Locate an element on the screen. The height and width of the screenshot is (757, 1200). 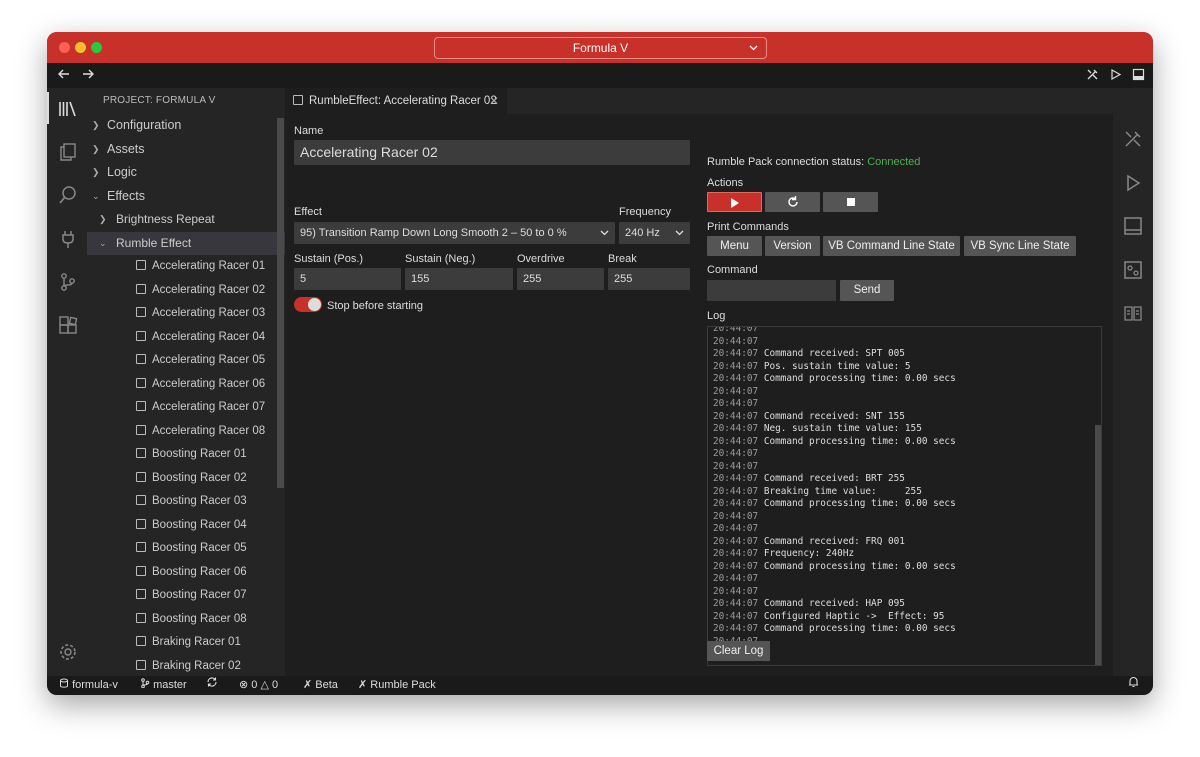
tree-item-rumble-effect-entry: Accelerating Racer 08 is located at coordinates (186, 432).